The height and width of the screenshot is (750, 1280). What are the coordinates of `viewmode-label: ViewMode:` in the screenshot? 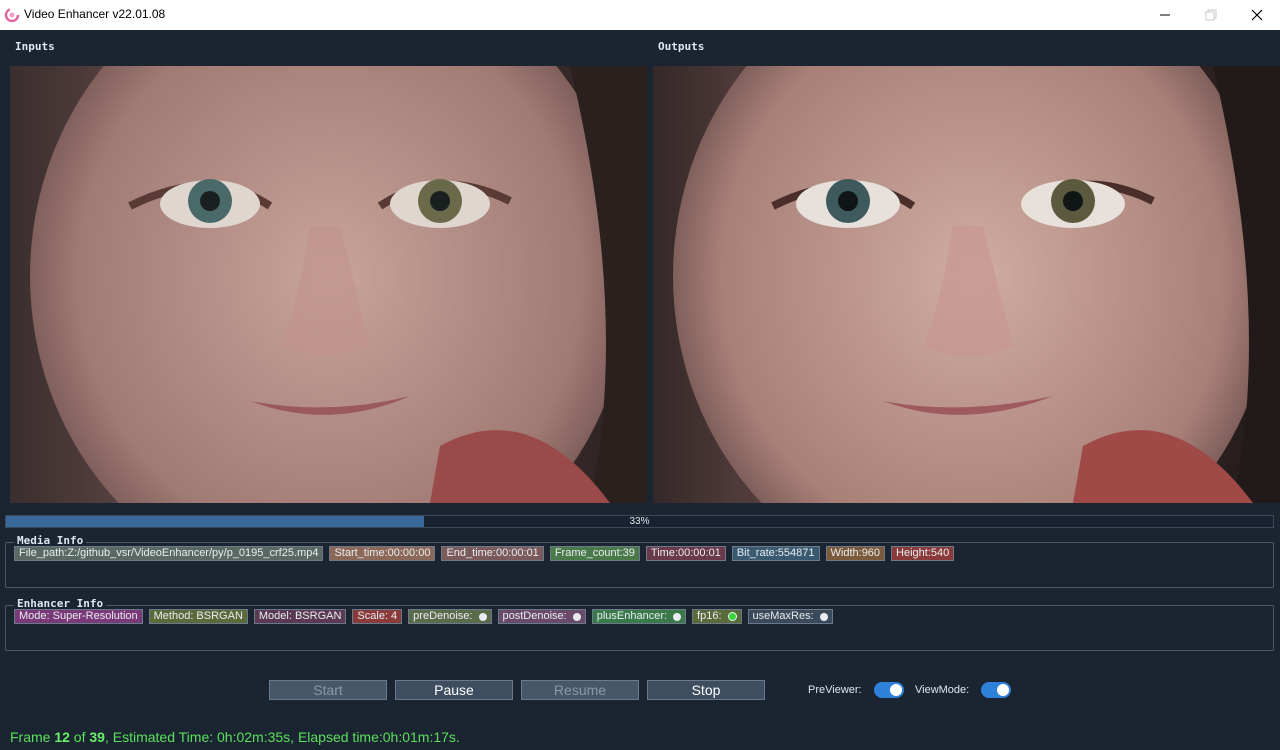 It's located at (942, 690).